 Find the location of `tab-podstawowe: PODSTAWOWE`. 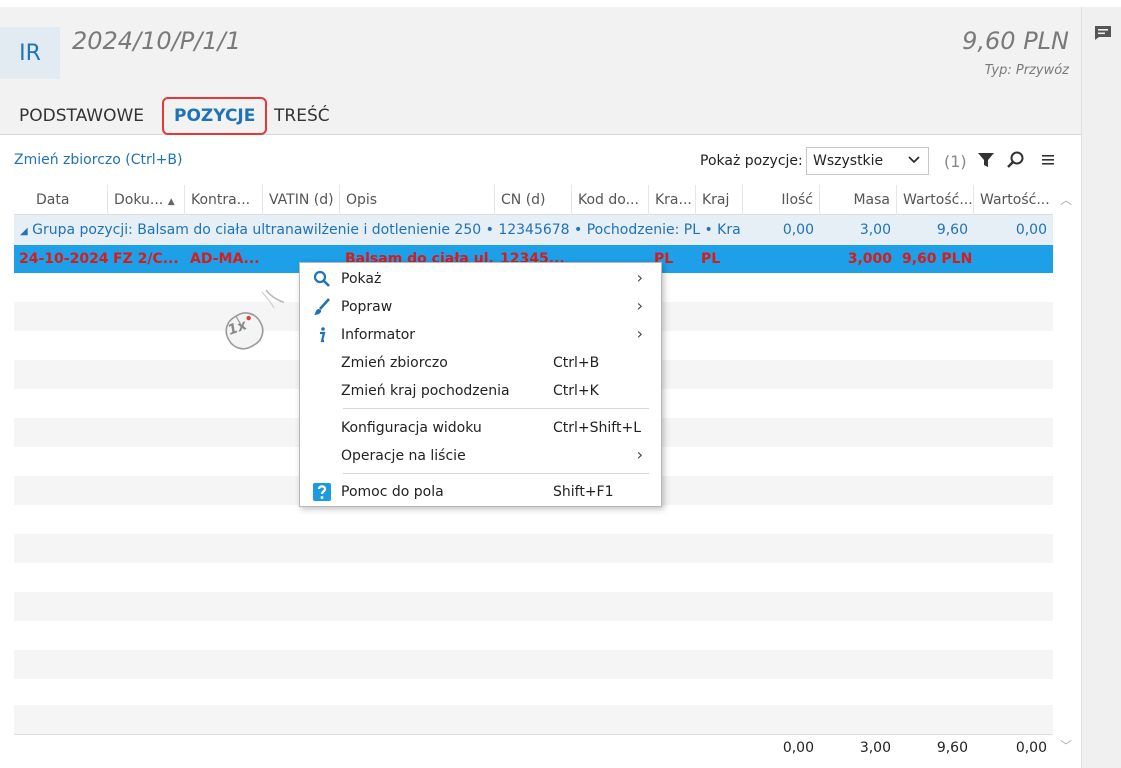

tab-podstawowe: PODSTAWOWE is located at coordinates (81, 116).